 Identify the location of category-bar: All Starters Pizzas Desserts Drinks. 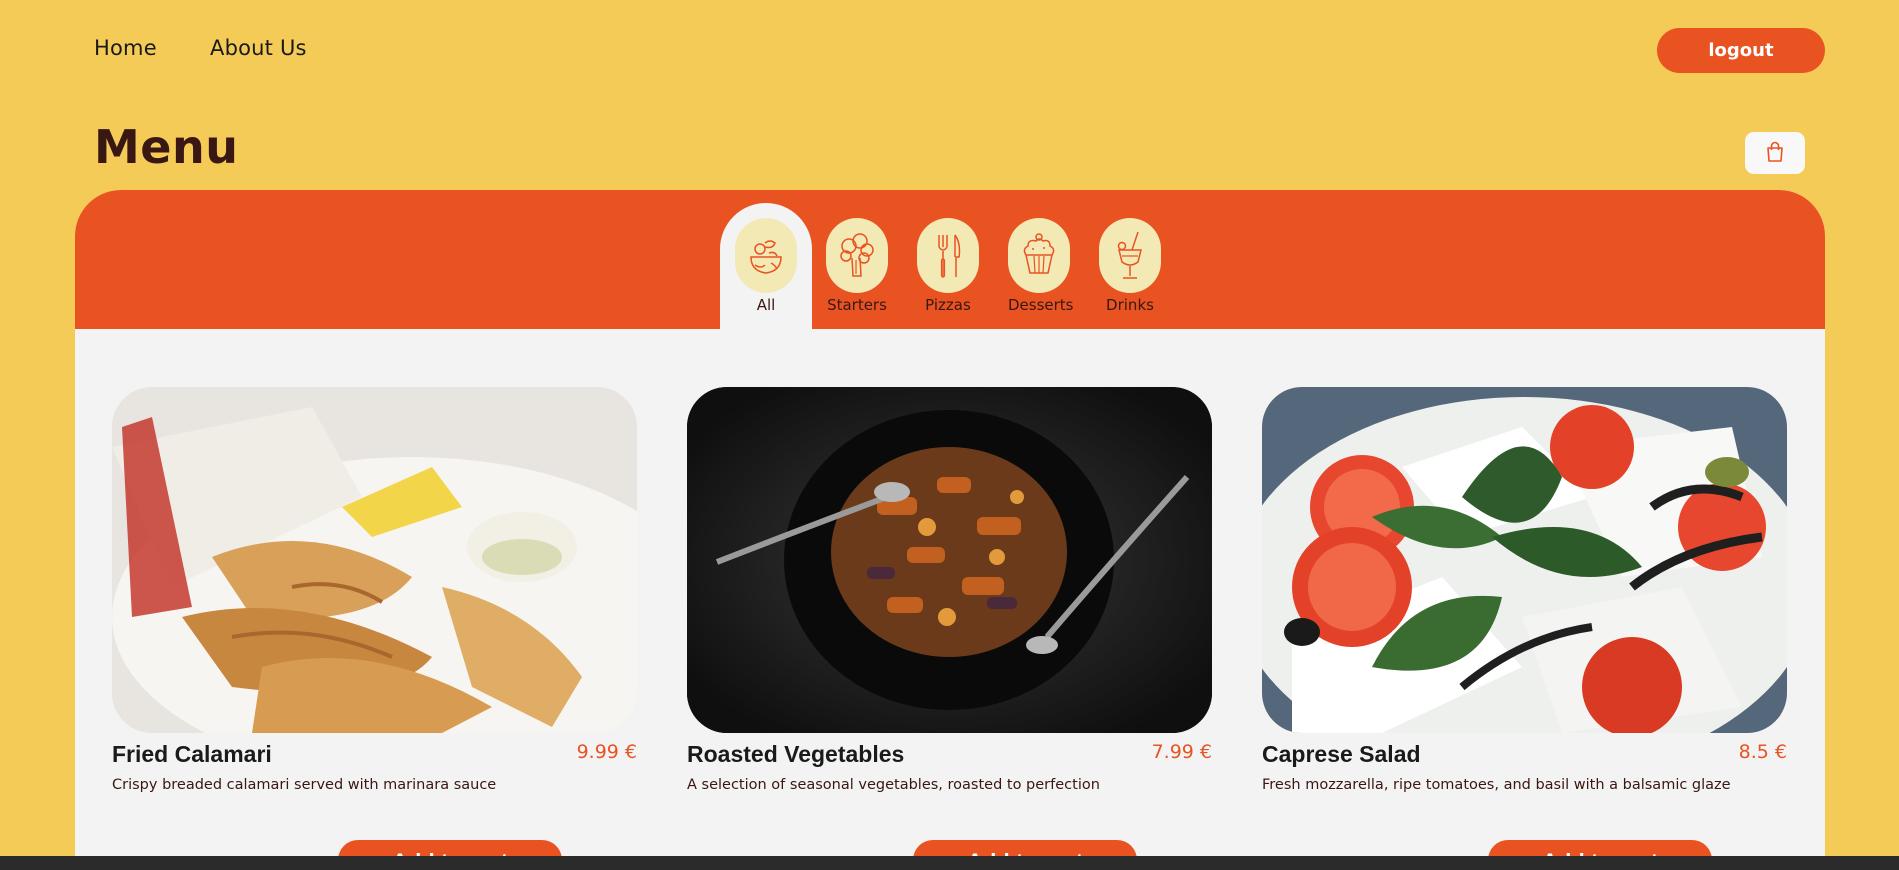
(950, 259).